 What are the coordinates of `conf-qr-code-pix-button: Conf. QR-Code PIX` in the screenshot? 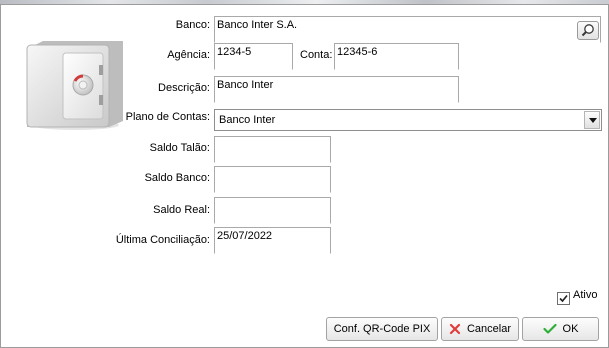 It's located at (382, 329).